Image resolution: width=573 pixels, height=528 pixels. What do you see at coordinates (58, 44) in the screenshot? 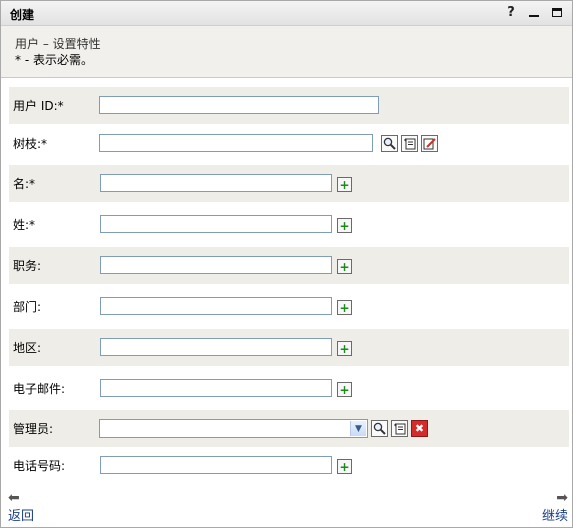
I see `breadcrumb: 用户 – 设置特性` at bounding box center [58, 44].